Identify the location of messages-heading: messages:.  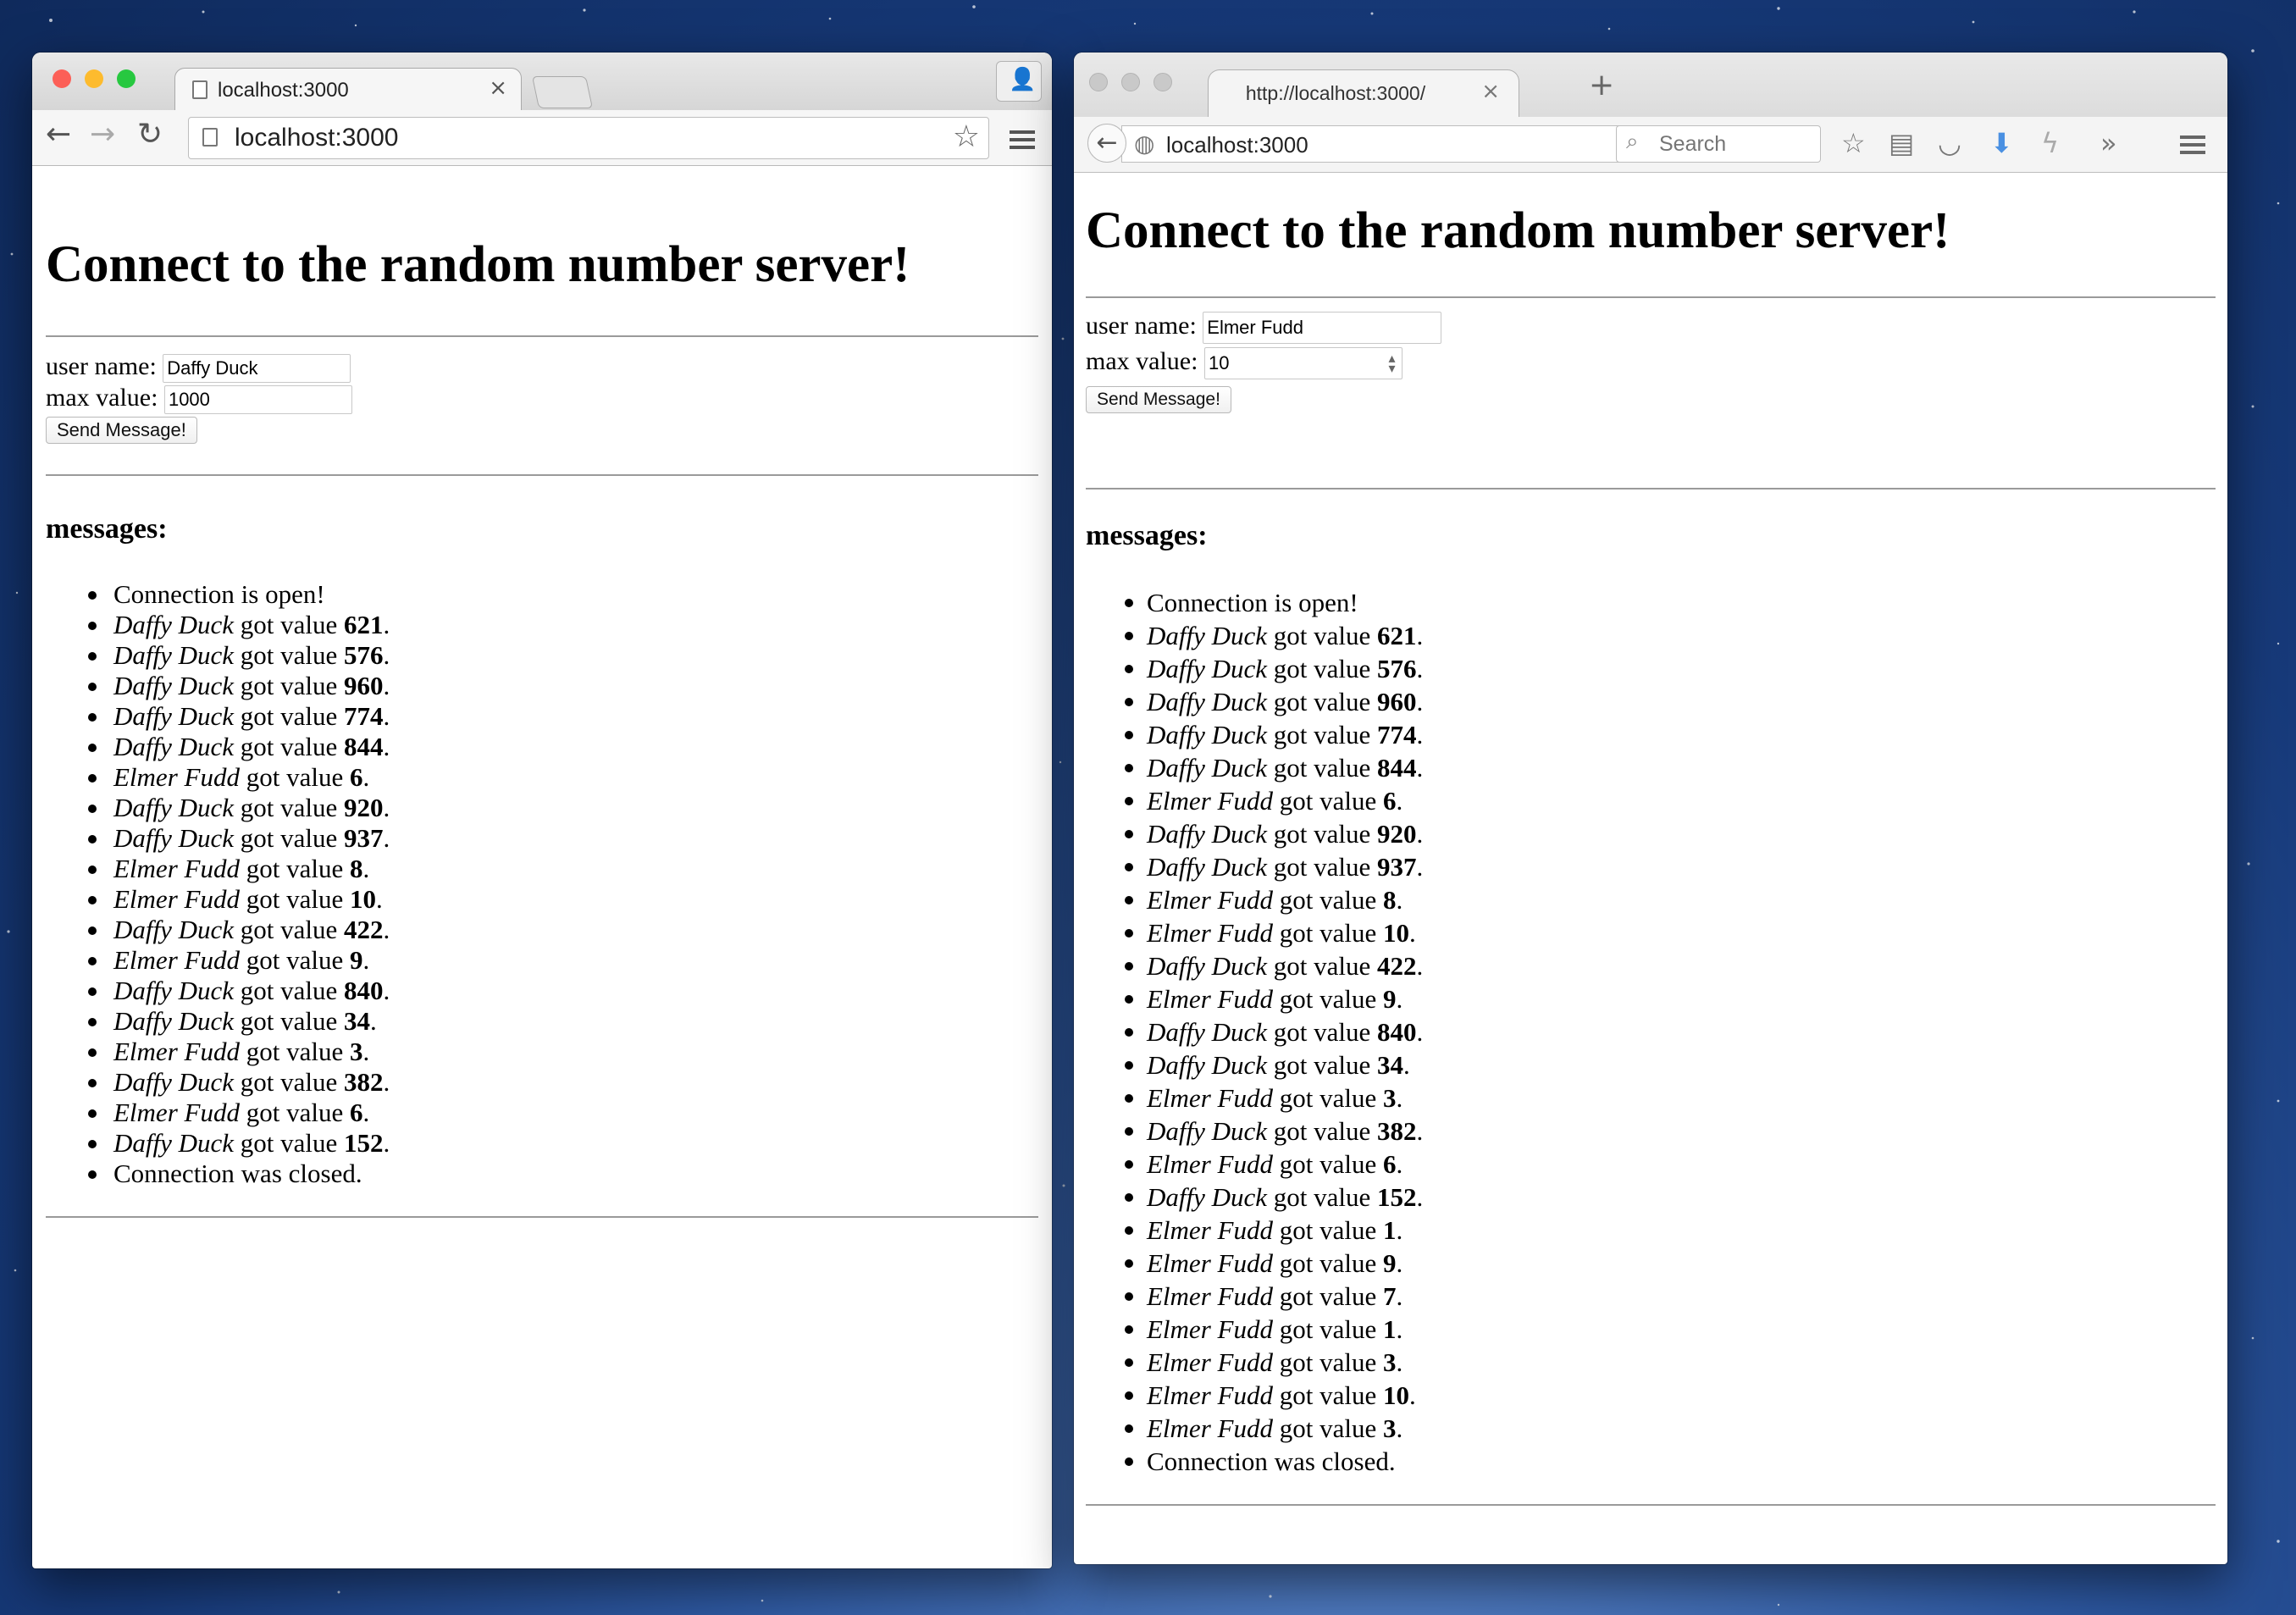
(1147, 535).